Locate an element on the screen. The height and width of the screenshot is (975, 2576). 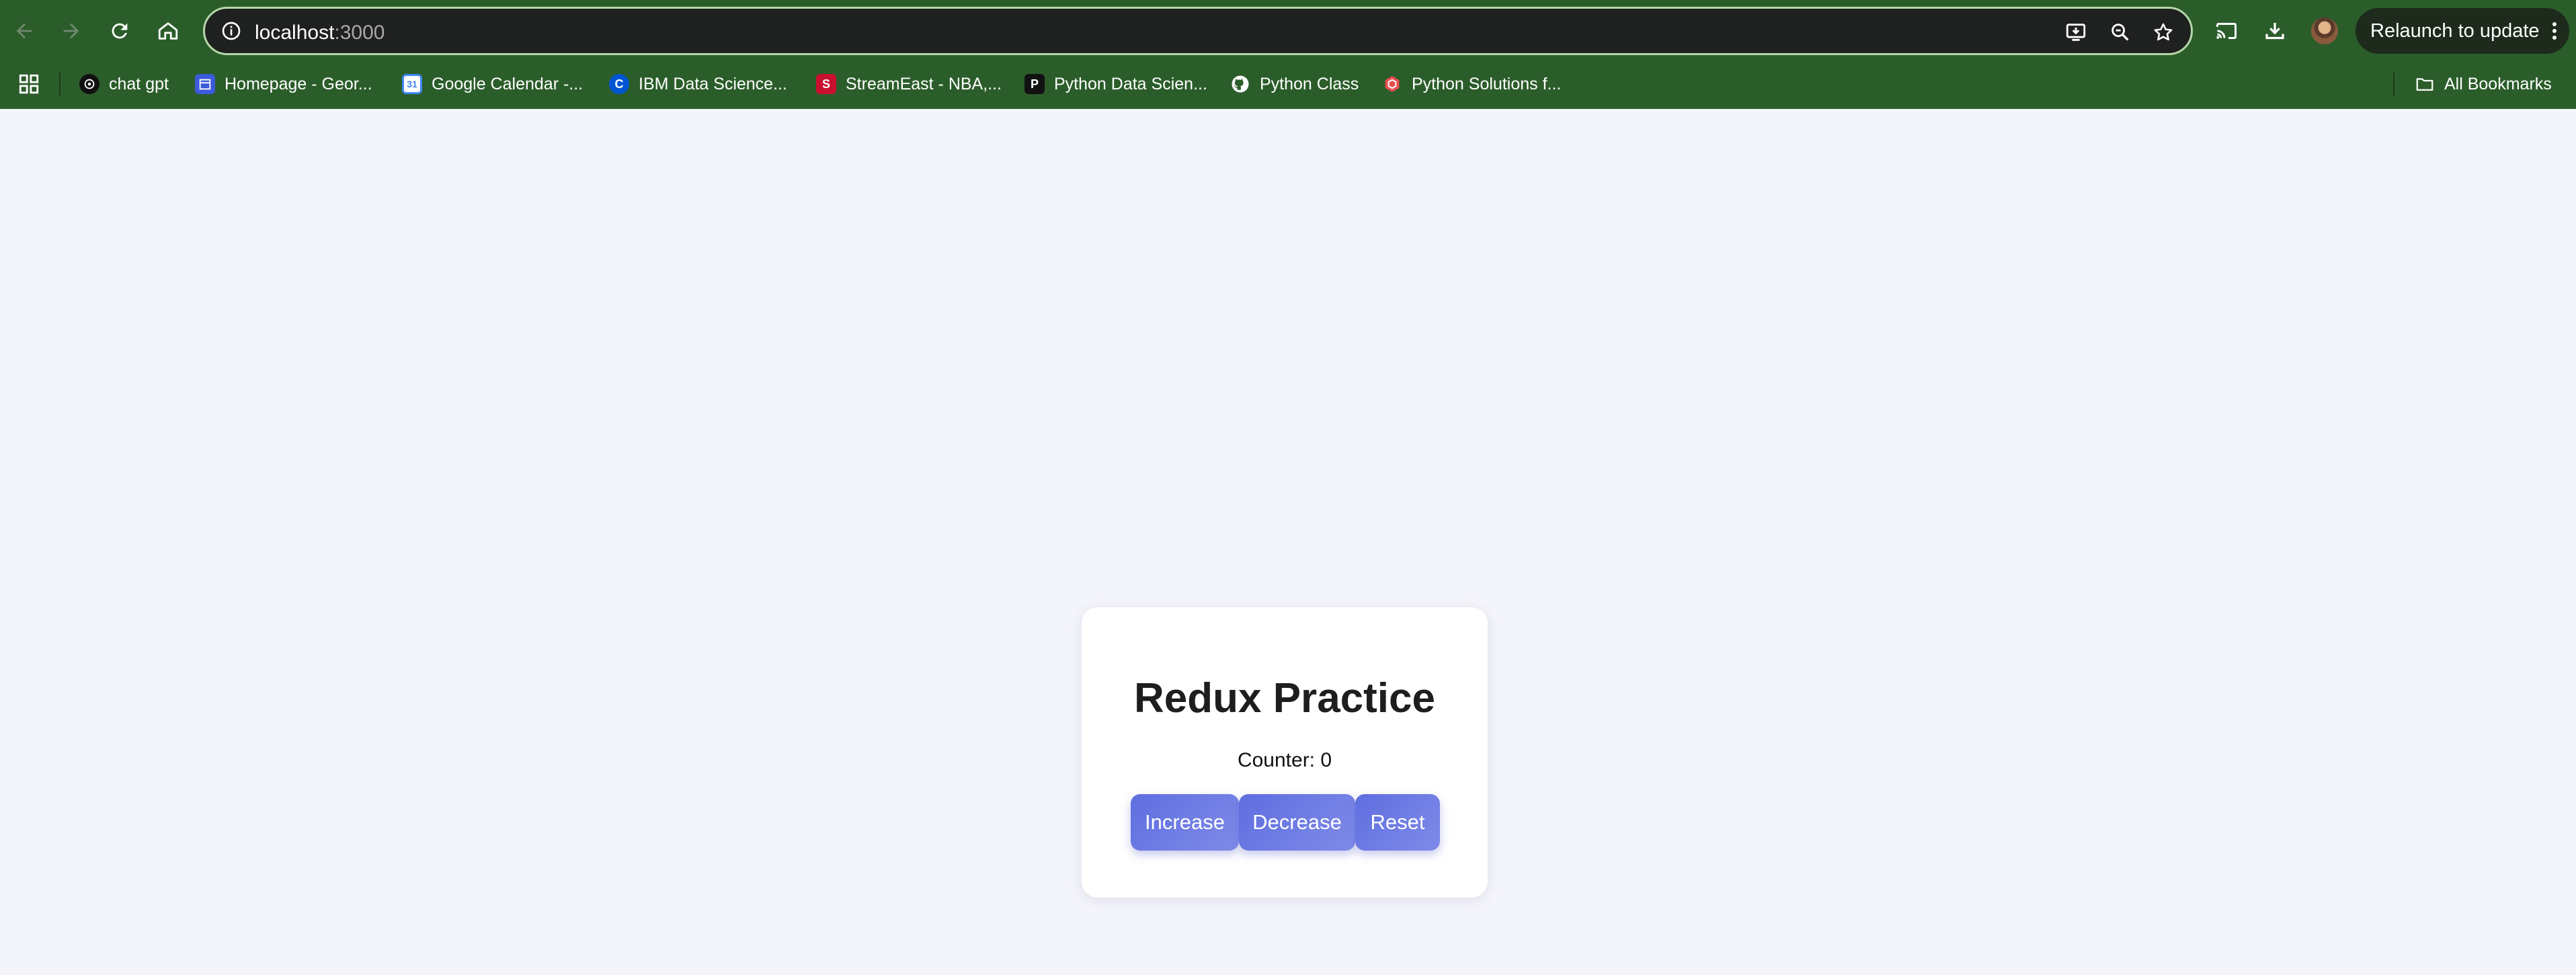
back-icon is located at coordinates (24, 31).